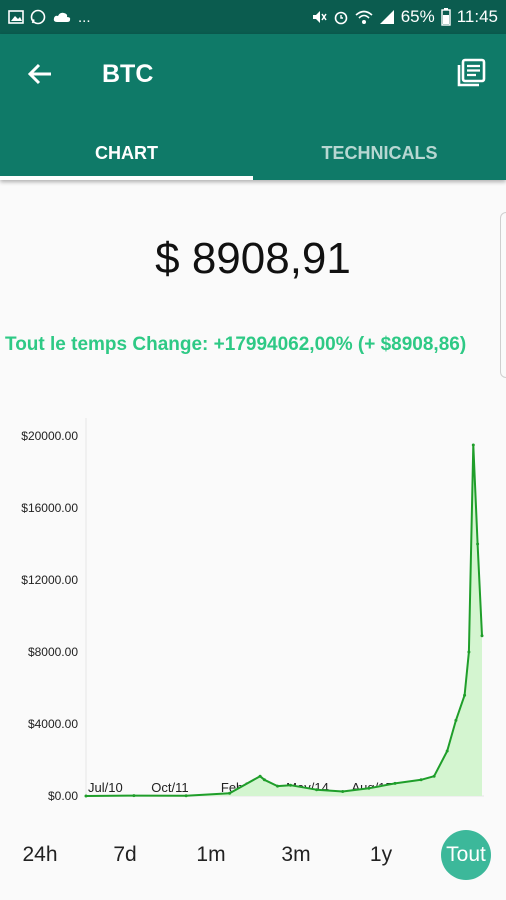  Describe the element at coordinates (381, 855) in the screenshot. I see `range-1y-button: 1y` at that location.